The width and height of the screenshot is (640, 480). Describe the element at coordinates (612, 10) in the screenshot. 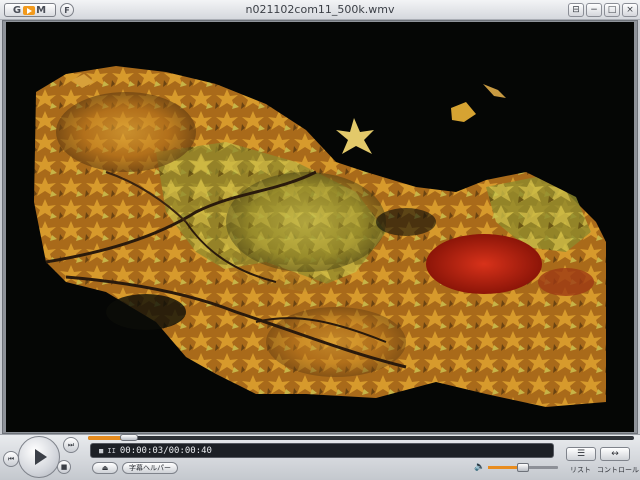

I see `maximize-button: □` at that location.